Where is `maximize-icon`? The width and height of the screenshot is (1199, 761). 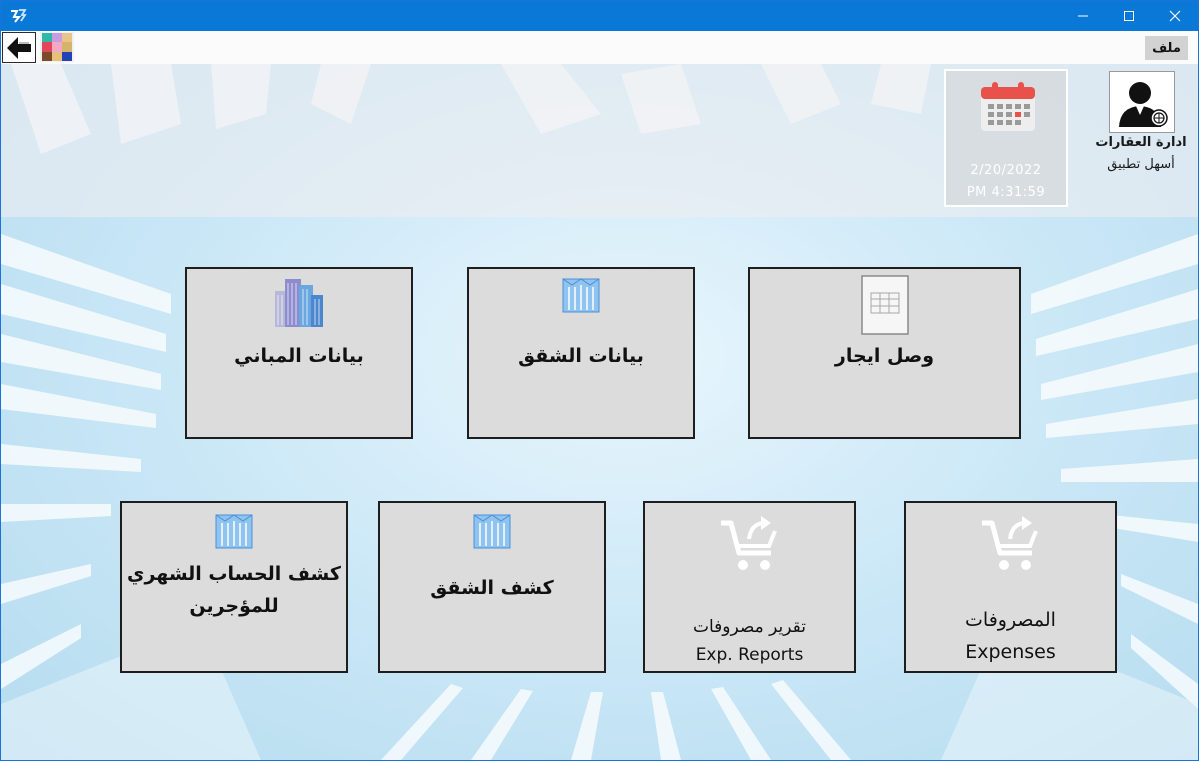 maximize-icon is located at coordinates (1129, 16).